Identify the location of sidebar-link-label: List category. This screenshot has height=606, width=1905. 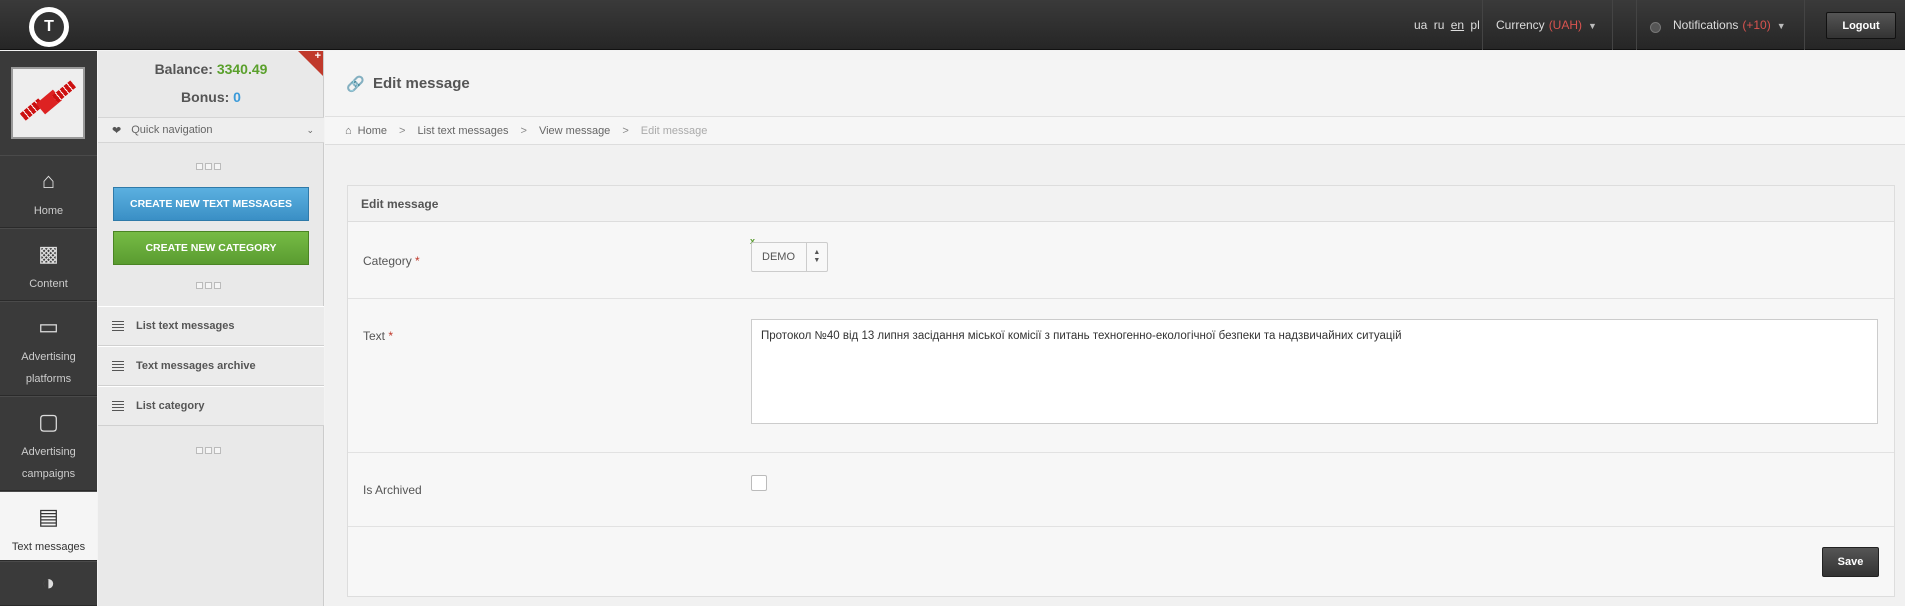
(170, 406).